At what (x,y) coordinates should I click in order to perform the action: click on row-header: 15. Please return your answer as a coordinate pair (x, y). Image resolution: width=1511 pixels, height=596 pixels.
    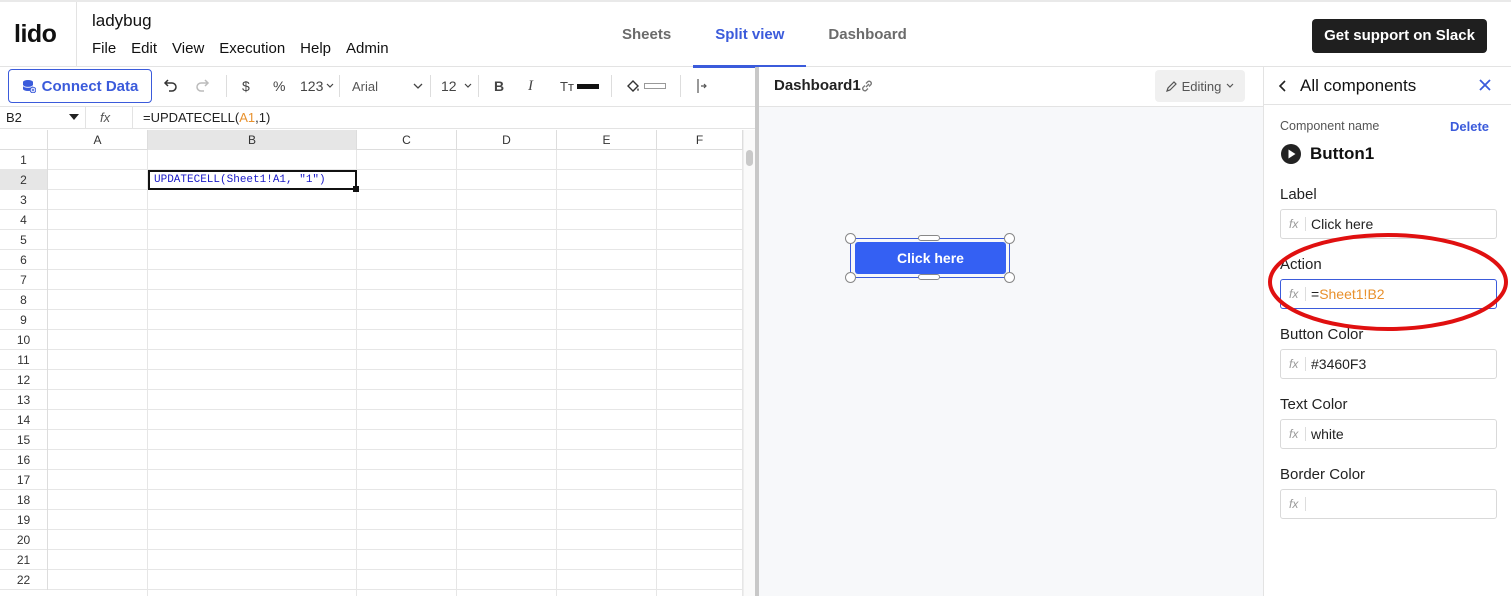
    Looking at the image, I should click on (24, 440).